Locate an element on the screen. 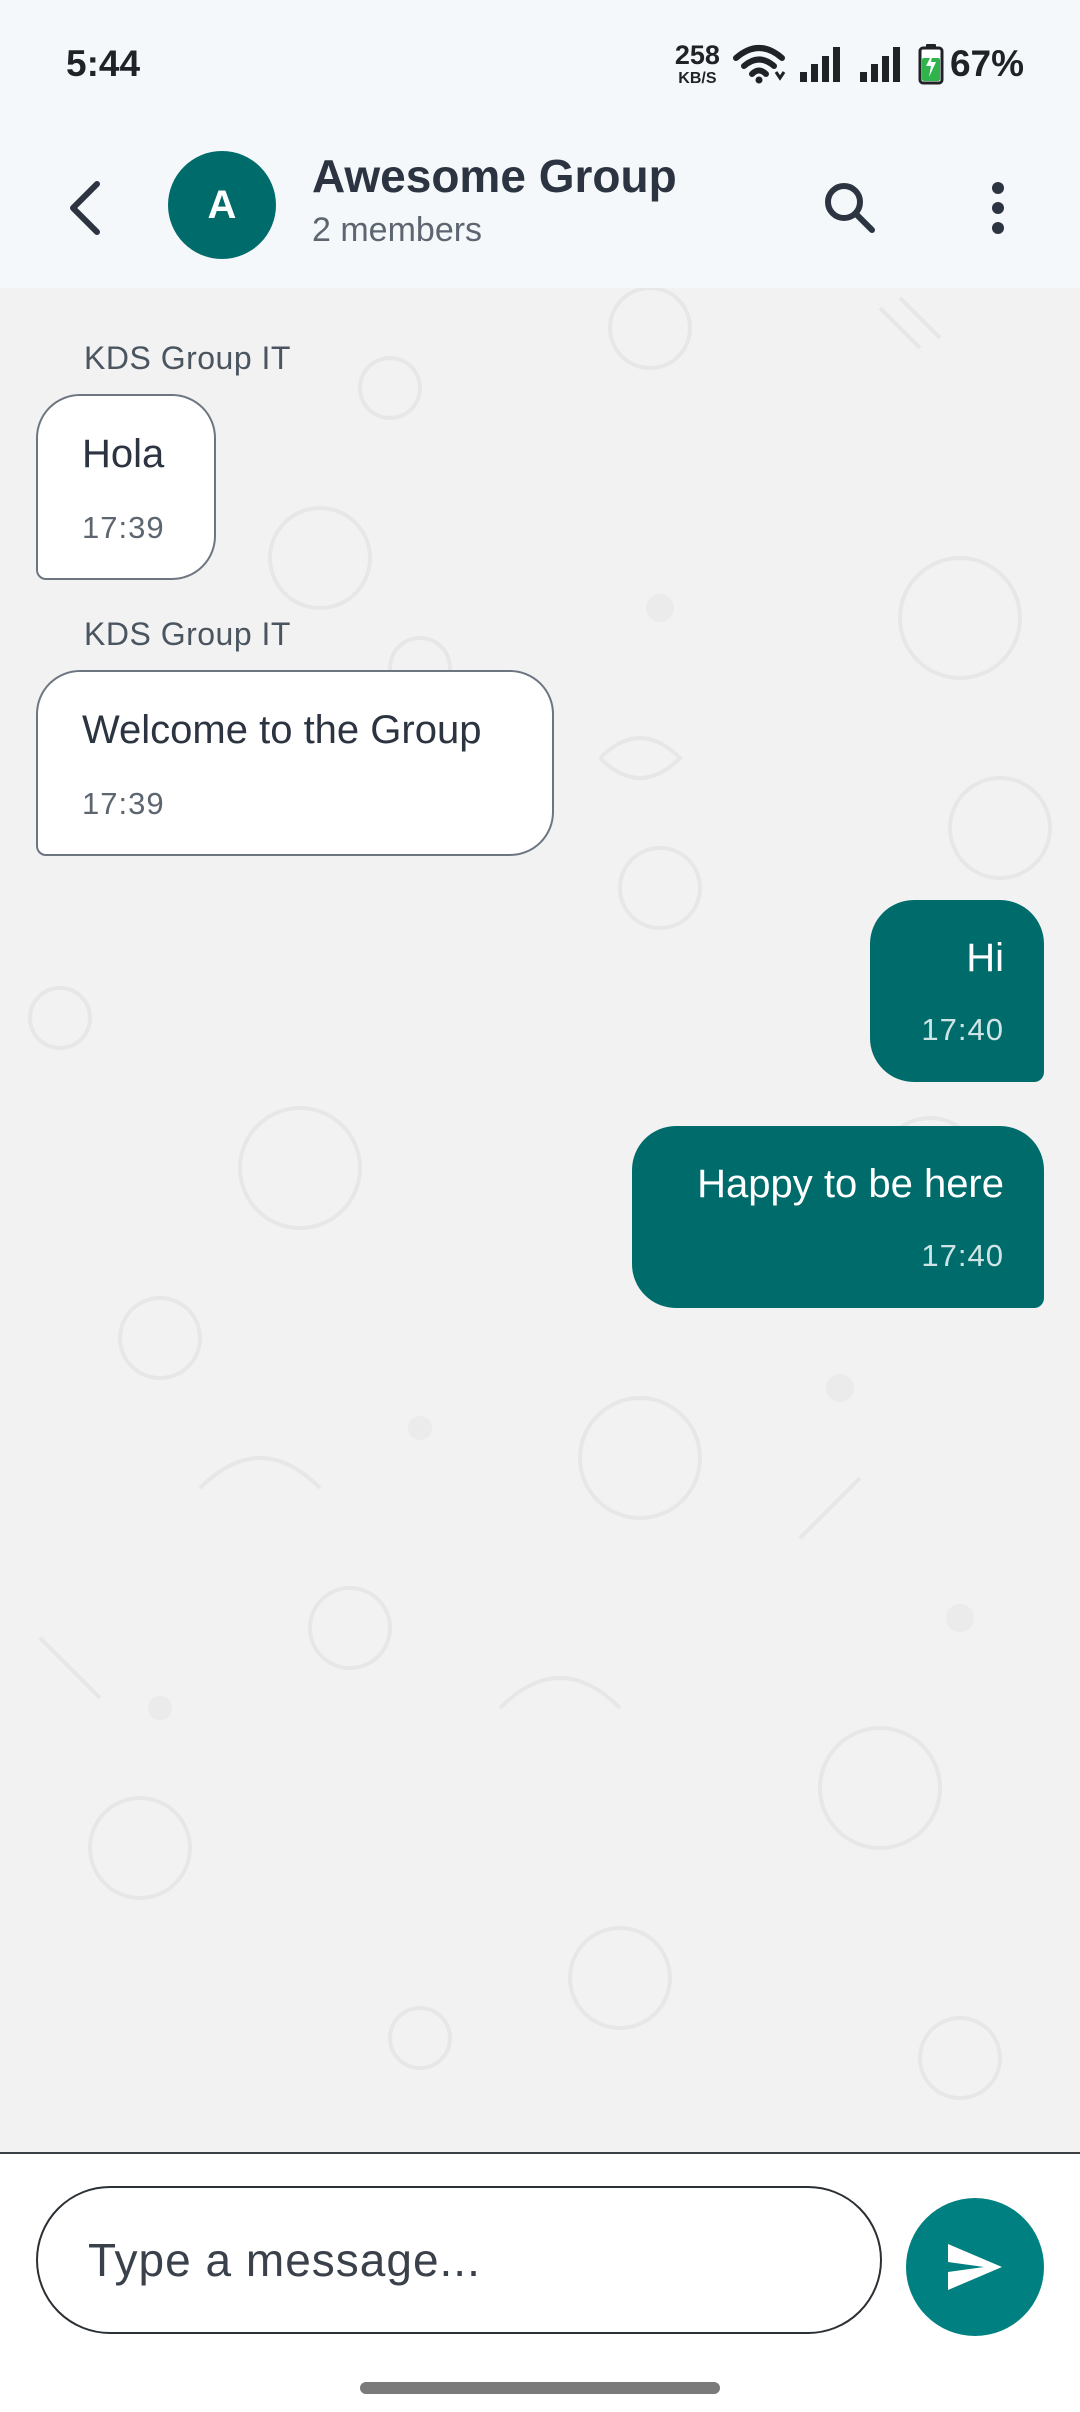 The image size is (1080, 2412). incoming-message-bubble: Hola 17:39 is located at coordinates (126, 487).